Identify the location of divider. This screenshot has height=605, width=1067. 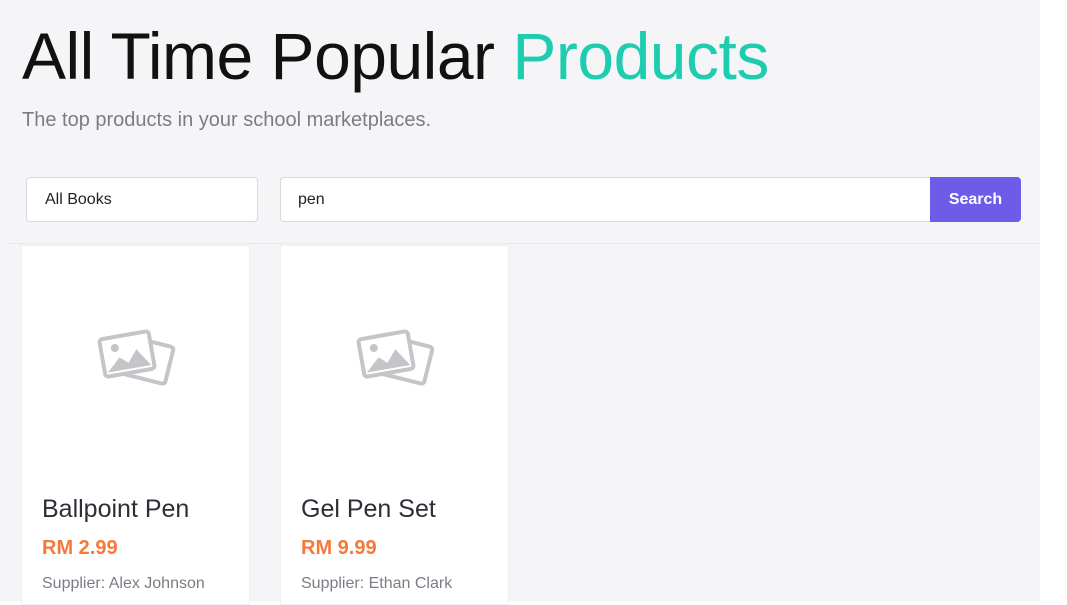
(524, 243).